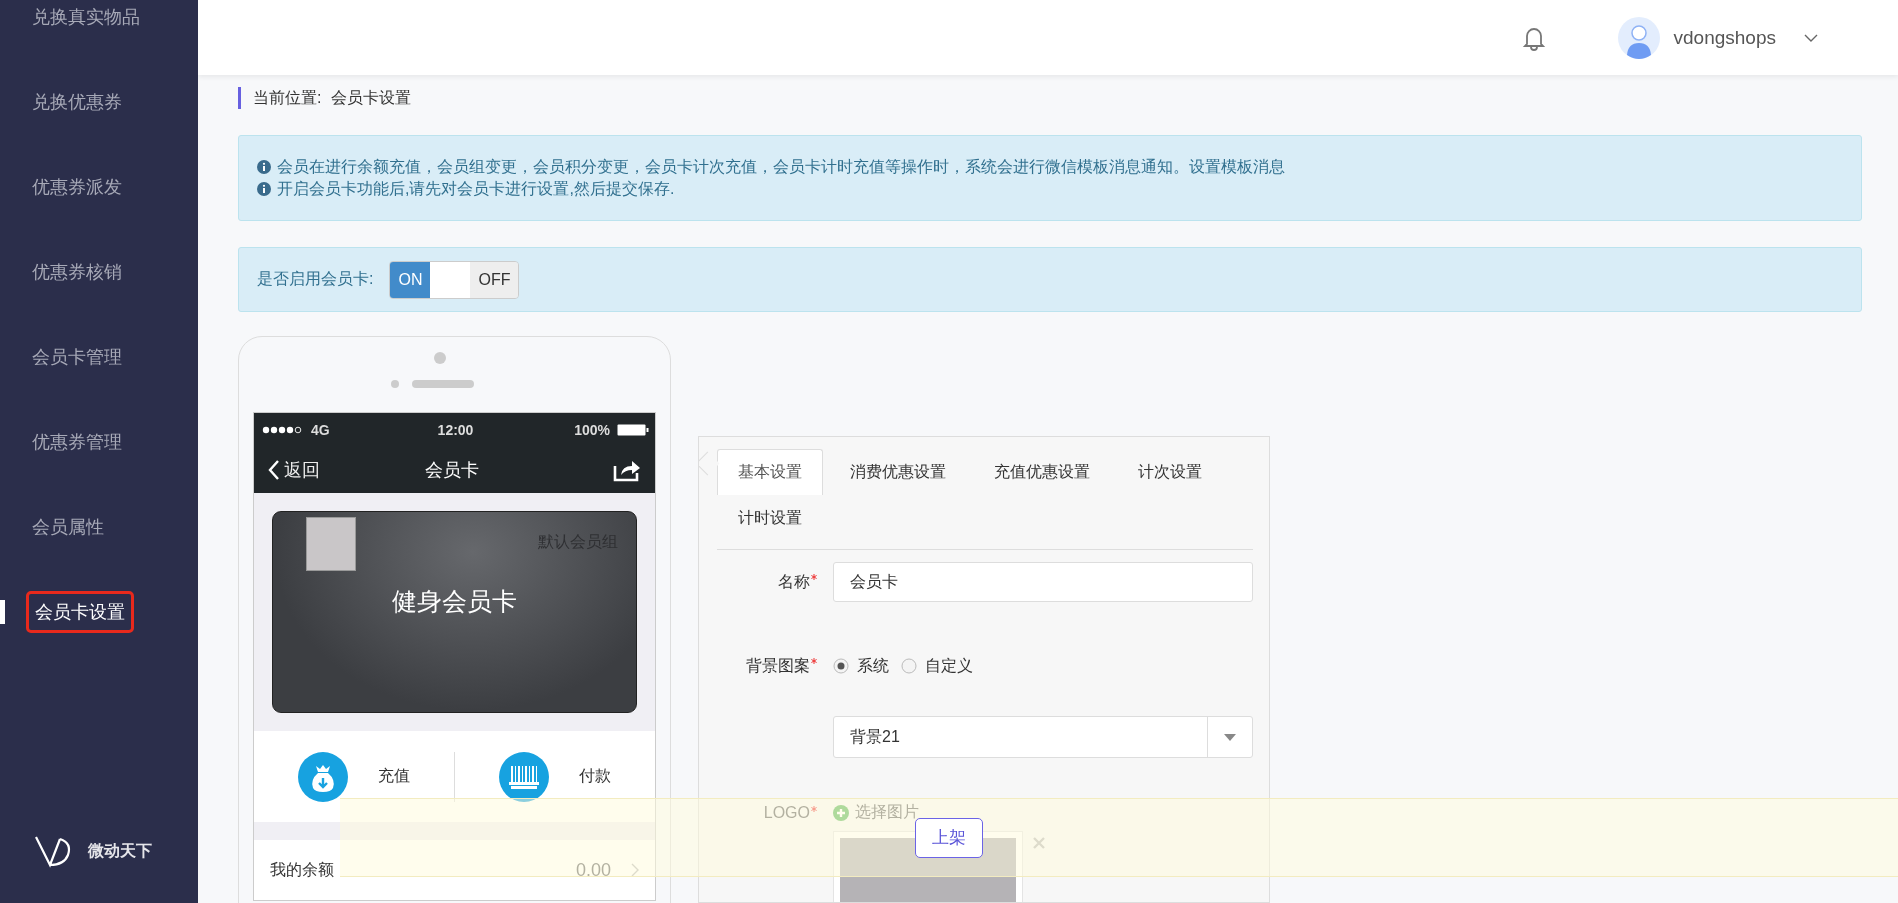 The image size is (1898, 903). What do you see at coordinates (873, 666) in the screenshot?
I see `radio-label: 系统` at bounding box center [873, 666].